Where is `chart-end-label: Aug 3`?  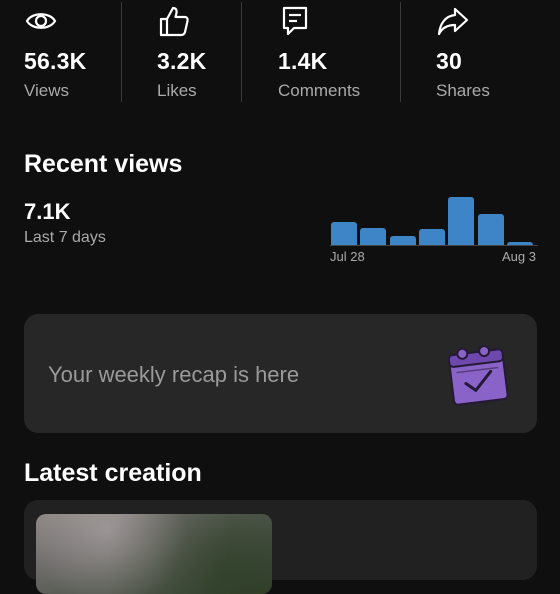 chart-end-label: Aug 3 is located at coordinates (519, 256).